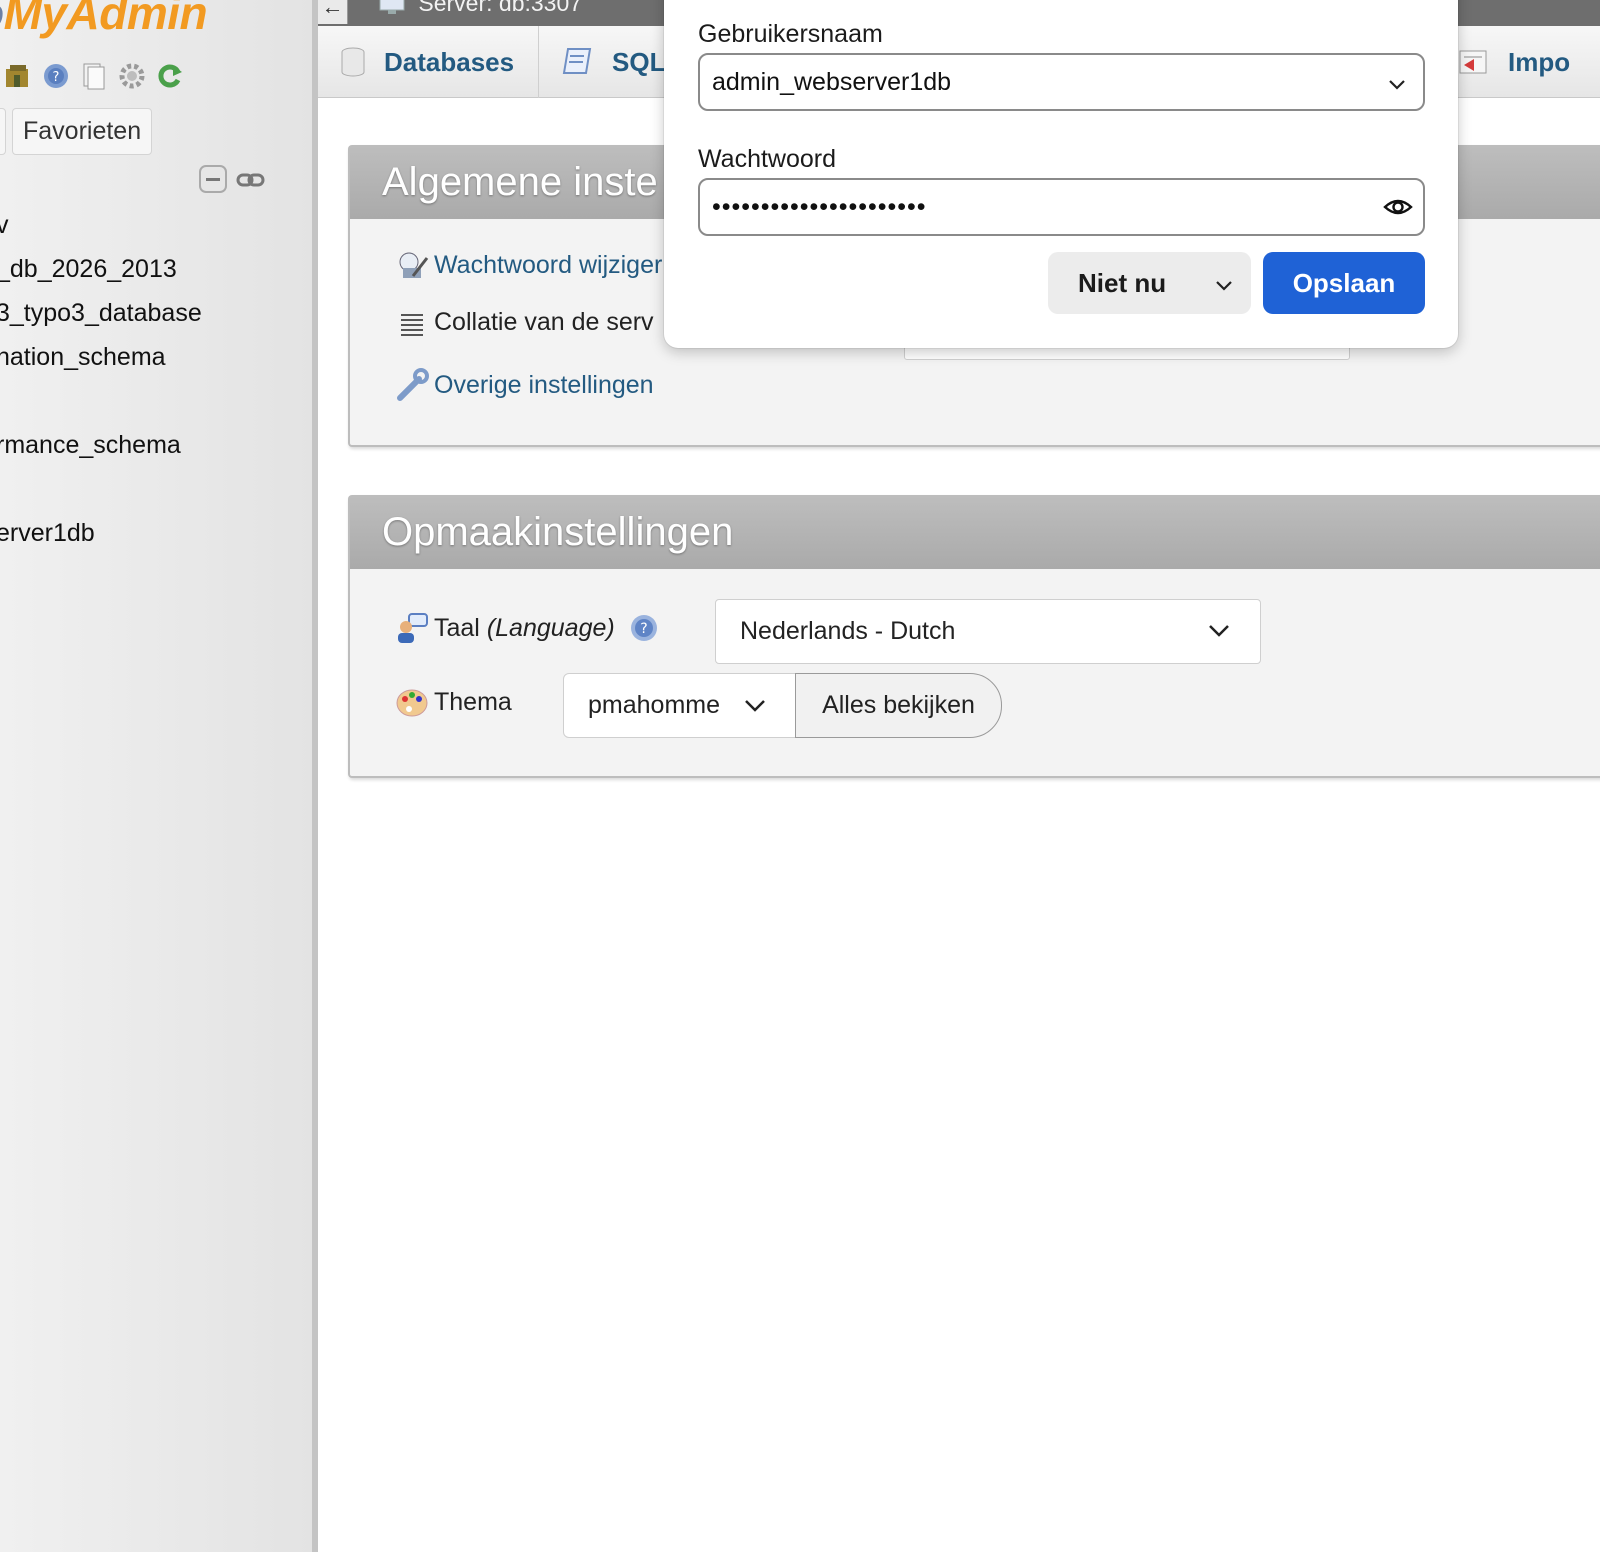 This screenshot has height=1552, width=1600. What do you see at coordinates (82, 131) in the screenshot?
I see `favorites-button: Favorieten` at bounding box center [82, 131].